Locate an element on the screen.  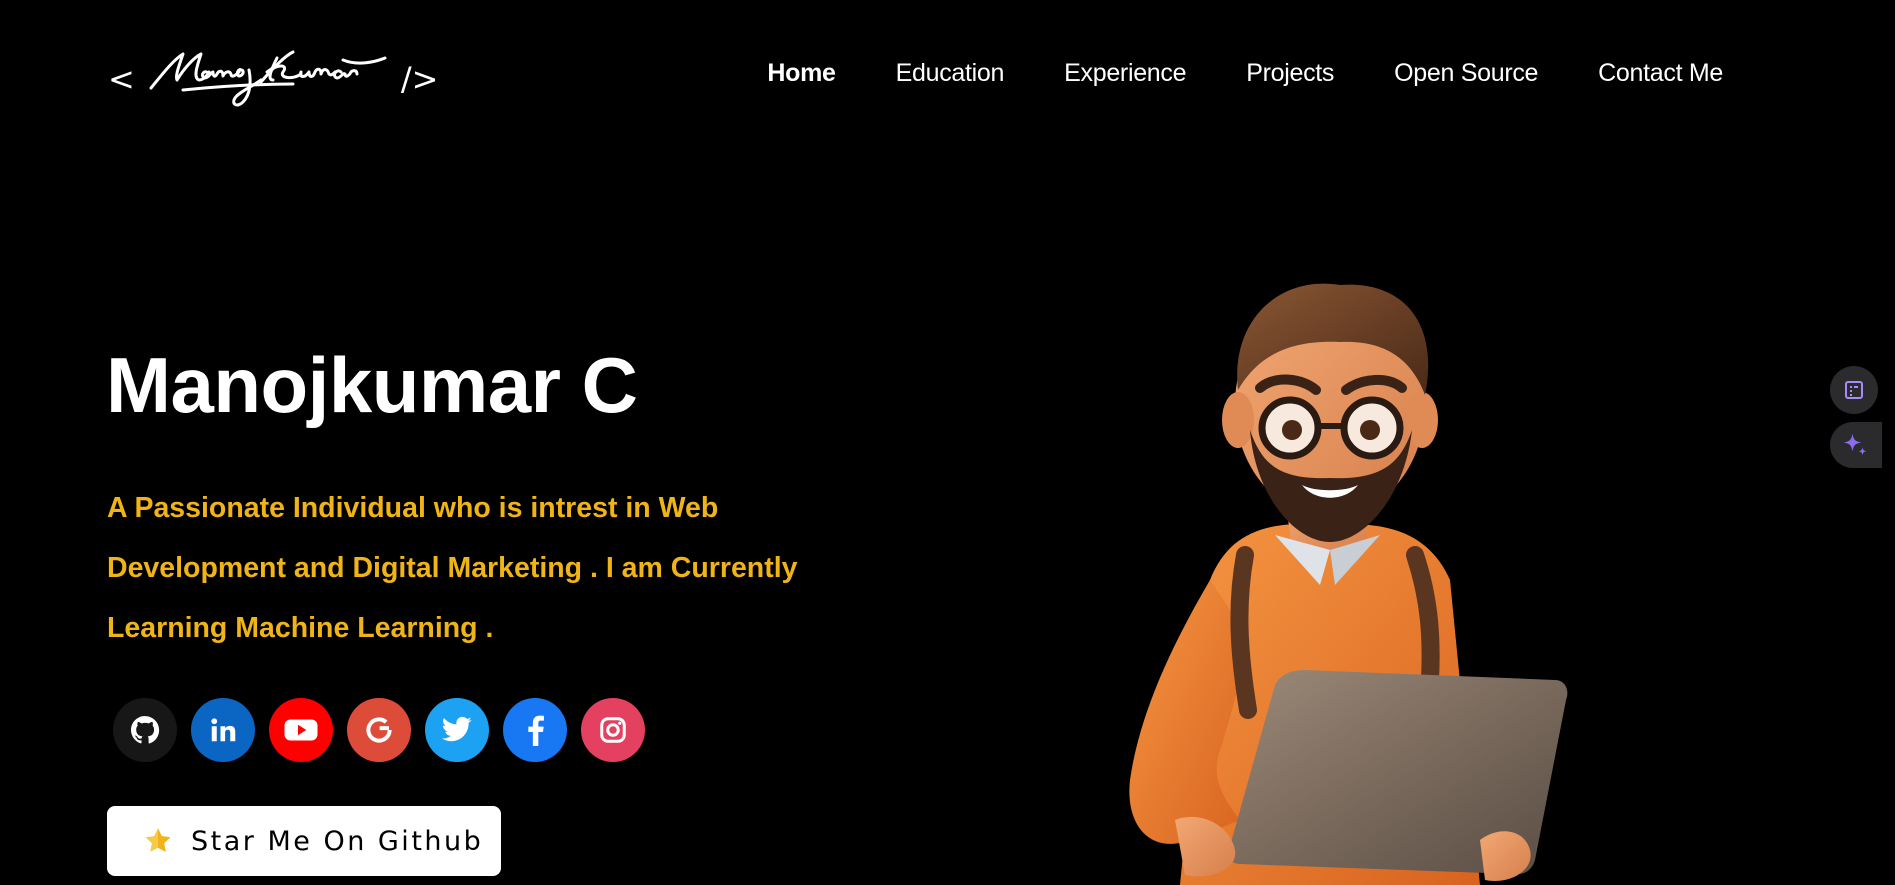
logo: < /> is located at coordinates (273, 79).